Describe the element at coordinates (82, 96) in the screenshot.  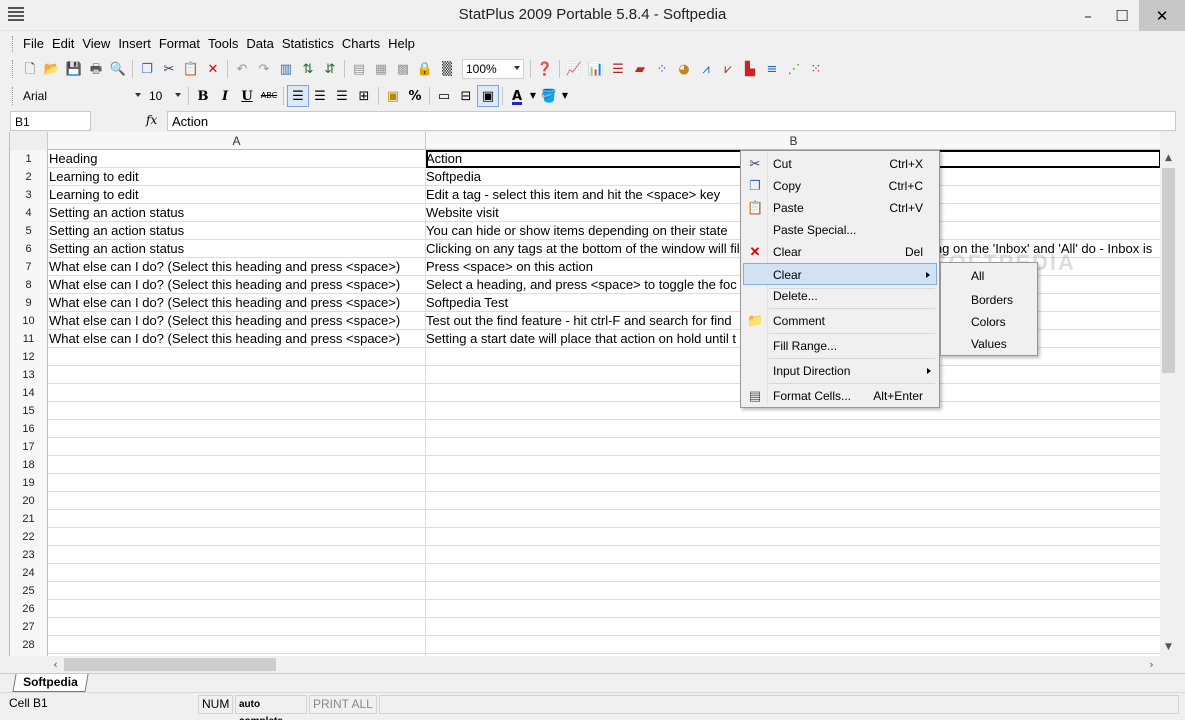
I see `font-name-select: Arial` at that location.